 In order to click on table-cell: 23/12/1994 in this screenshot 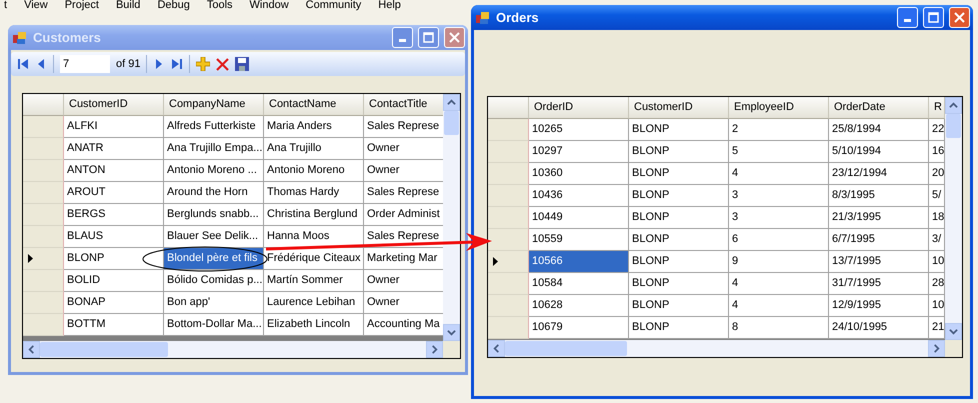, I will do `click(879, 174)`.